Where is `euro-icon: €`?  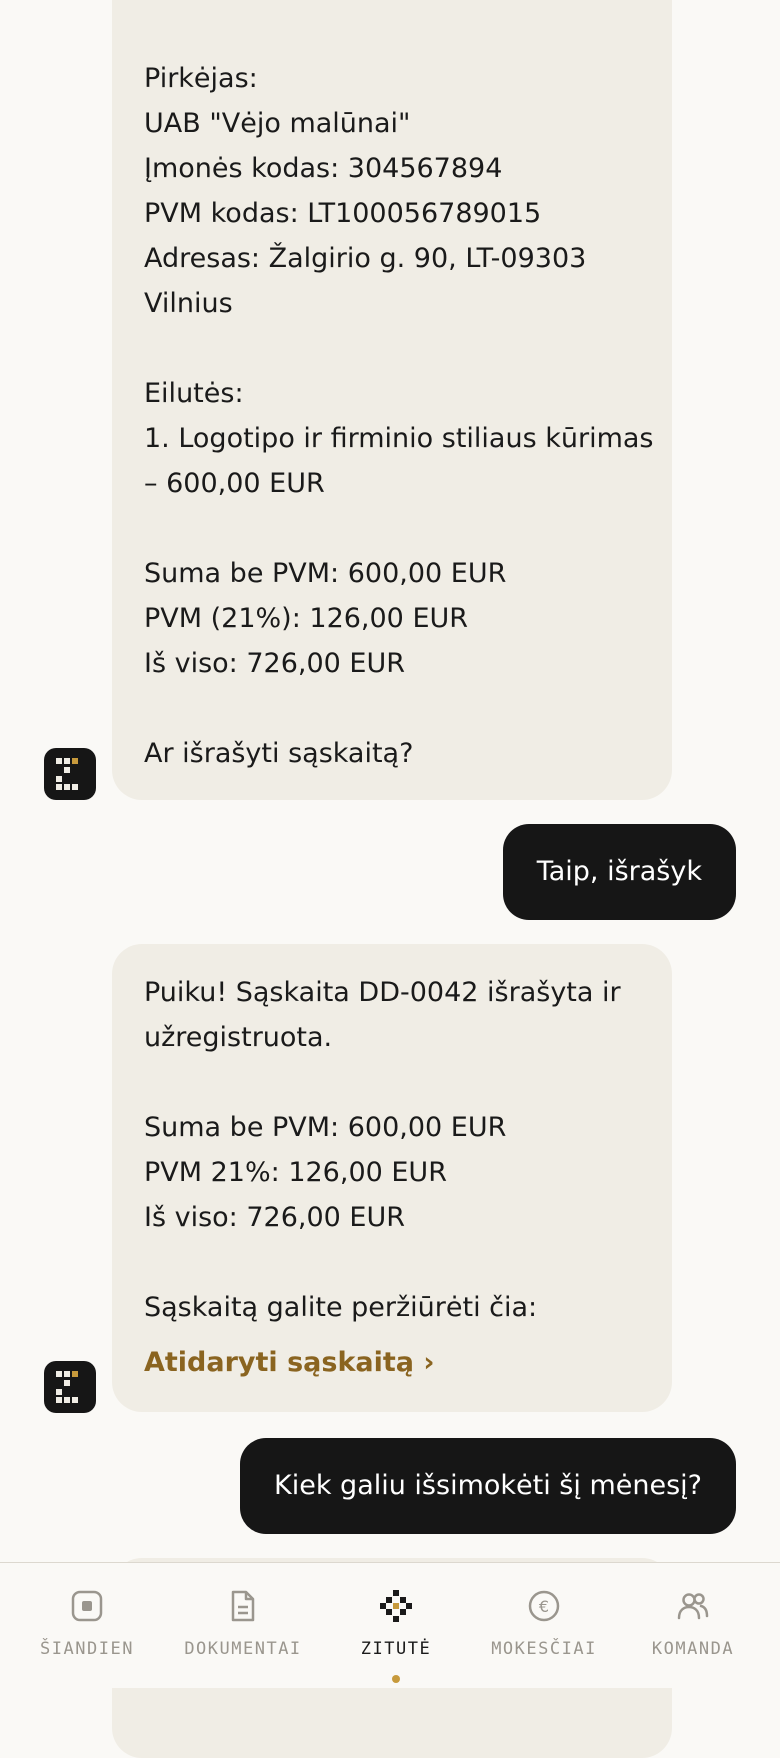
euro-icon: € is located at coordinates (544, 1606).